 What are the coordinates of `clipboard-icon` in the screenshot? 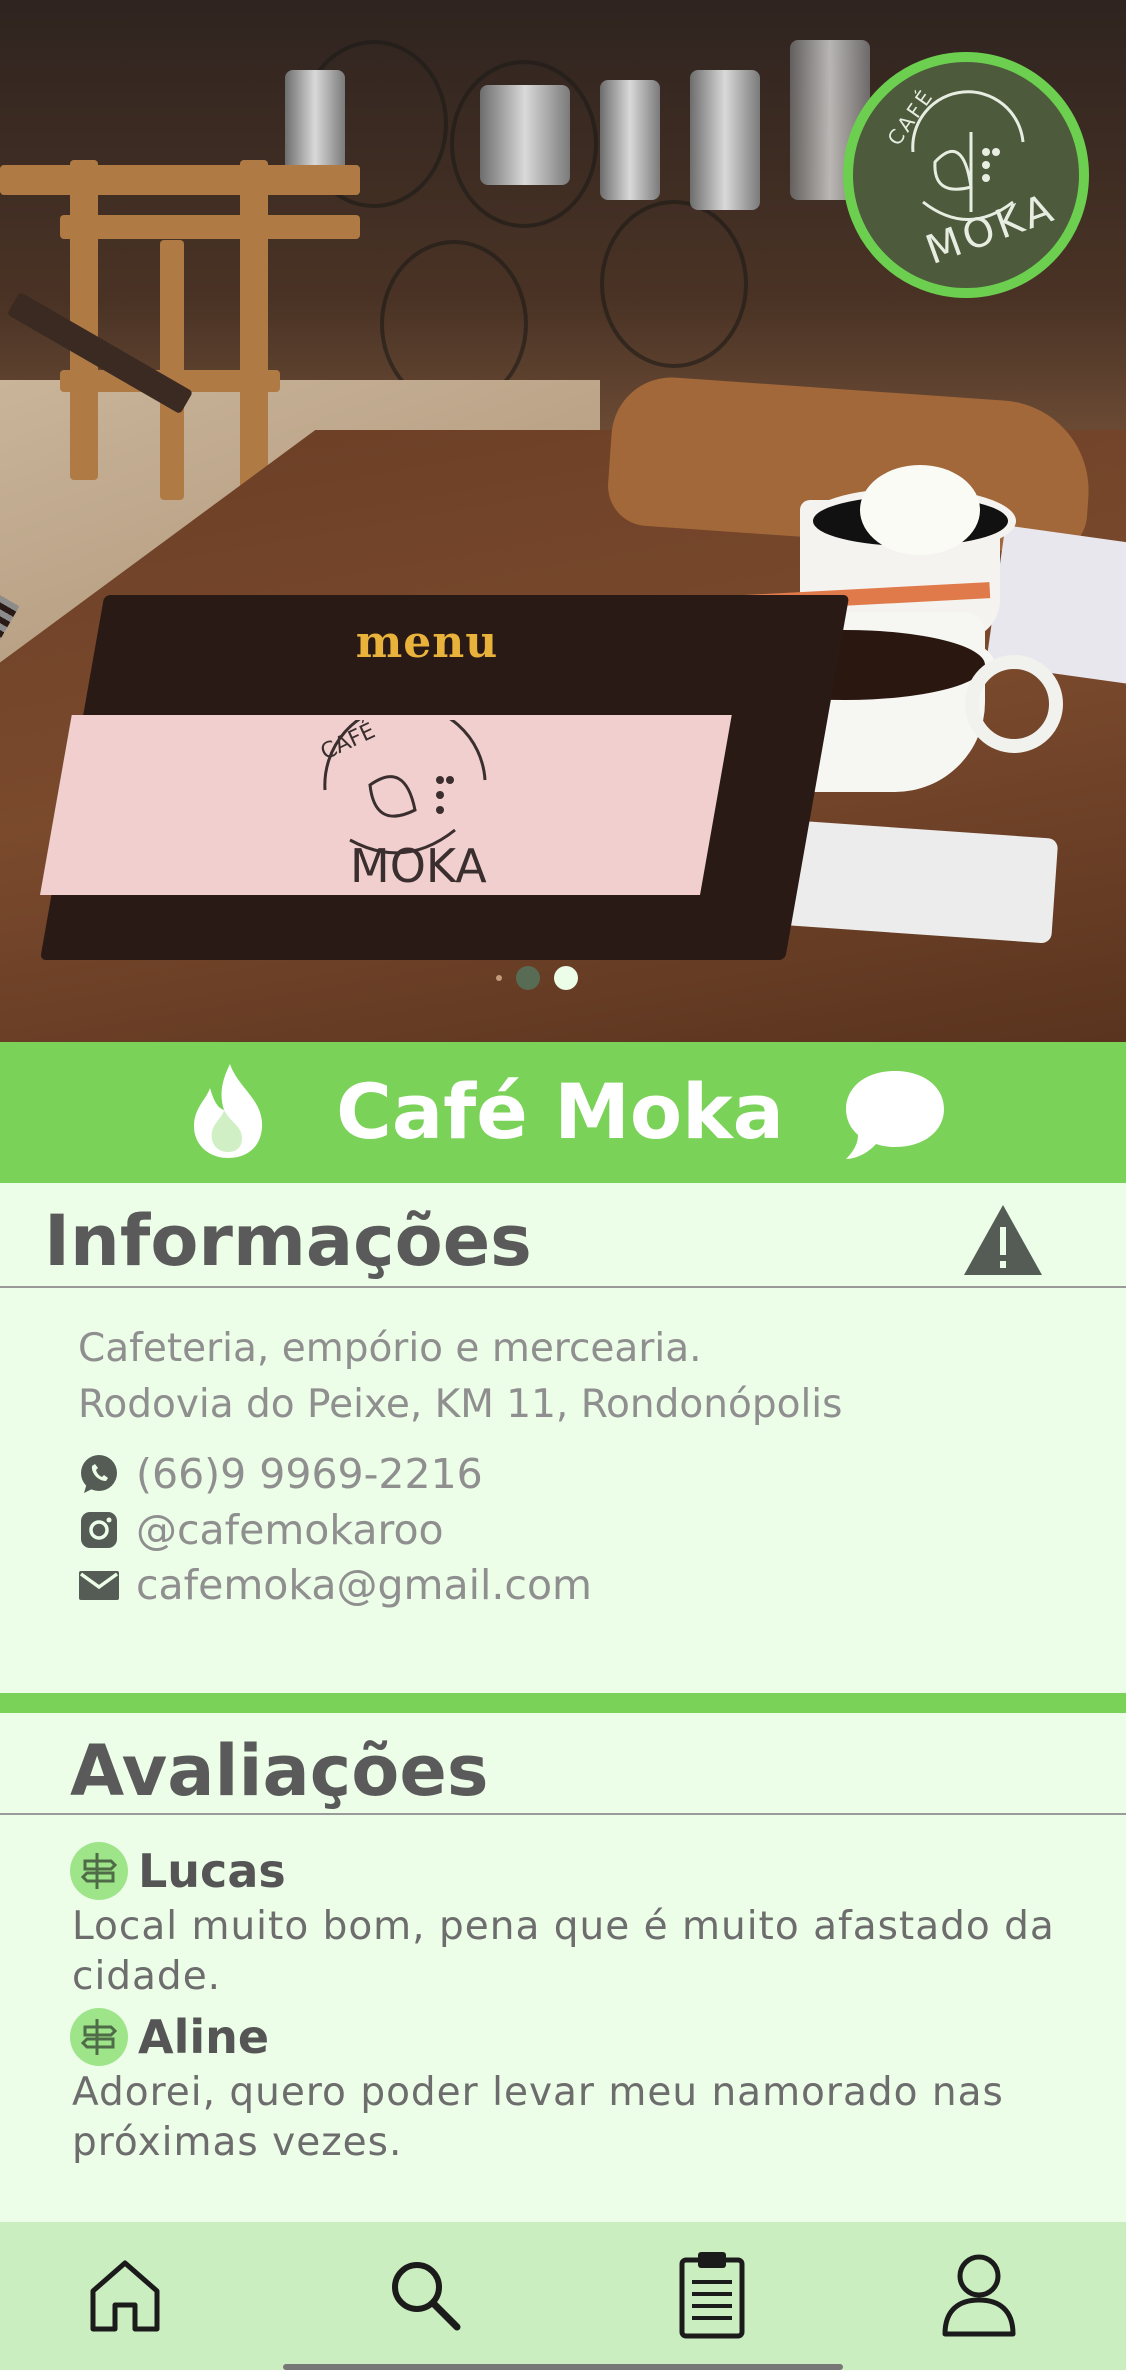 It's located at (712, 2295).